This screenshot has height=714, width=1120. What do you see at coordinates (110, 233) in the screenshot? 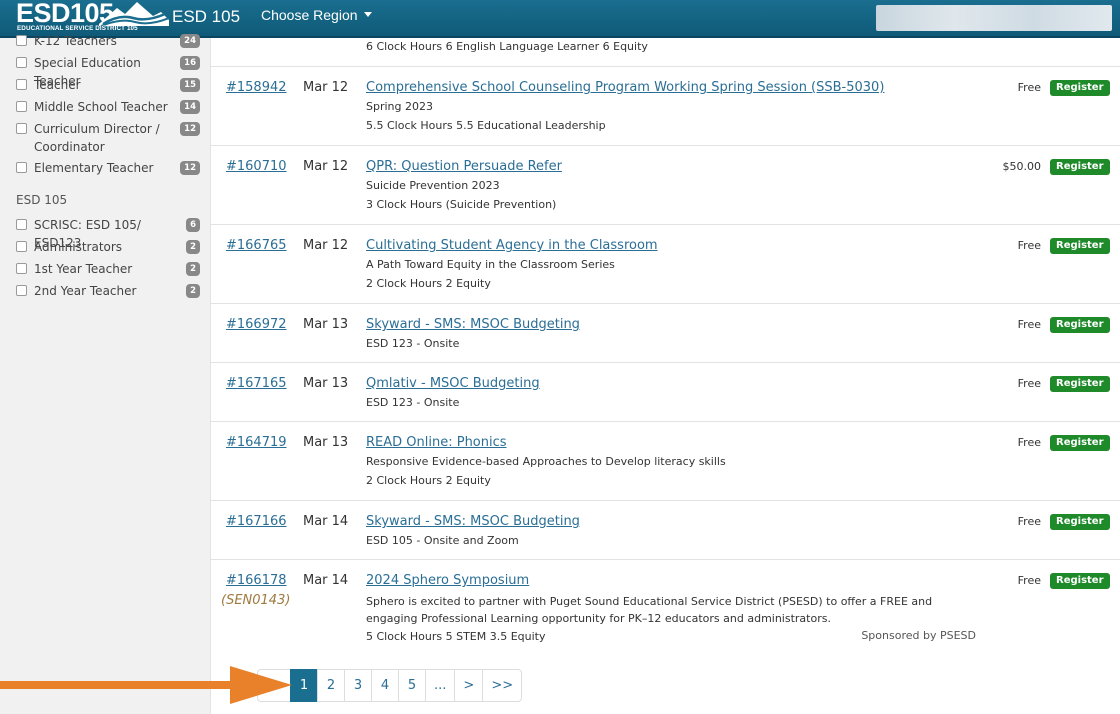
I see `filter-scrisc: SCRISC: ESD 105/ ESD123 6` at bounding box center [110, 233].